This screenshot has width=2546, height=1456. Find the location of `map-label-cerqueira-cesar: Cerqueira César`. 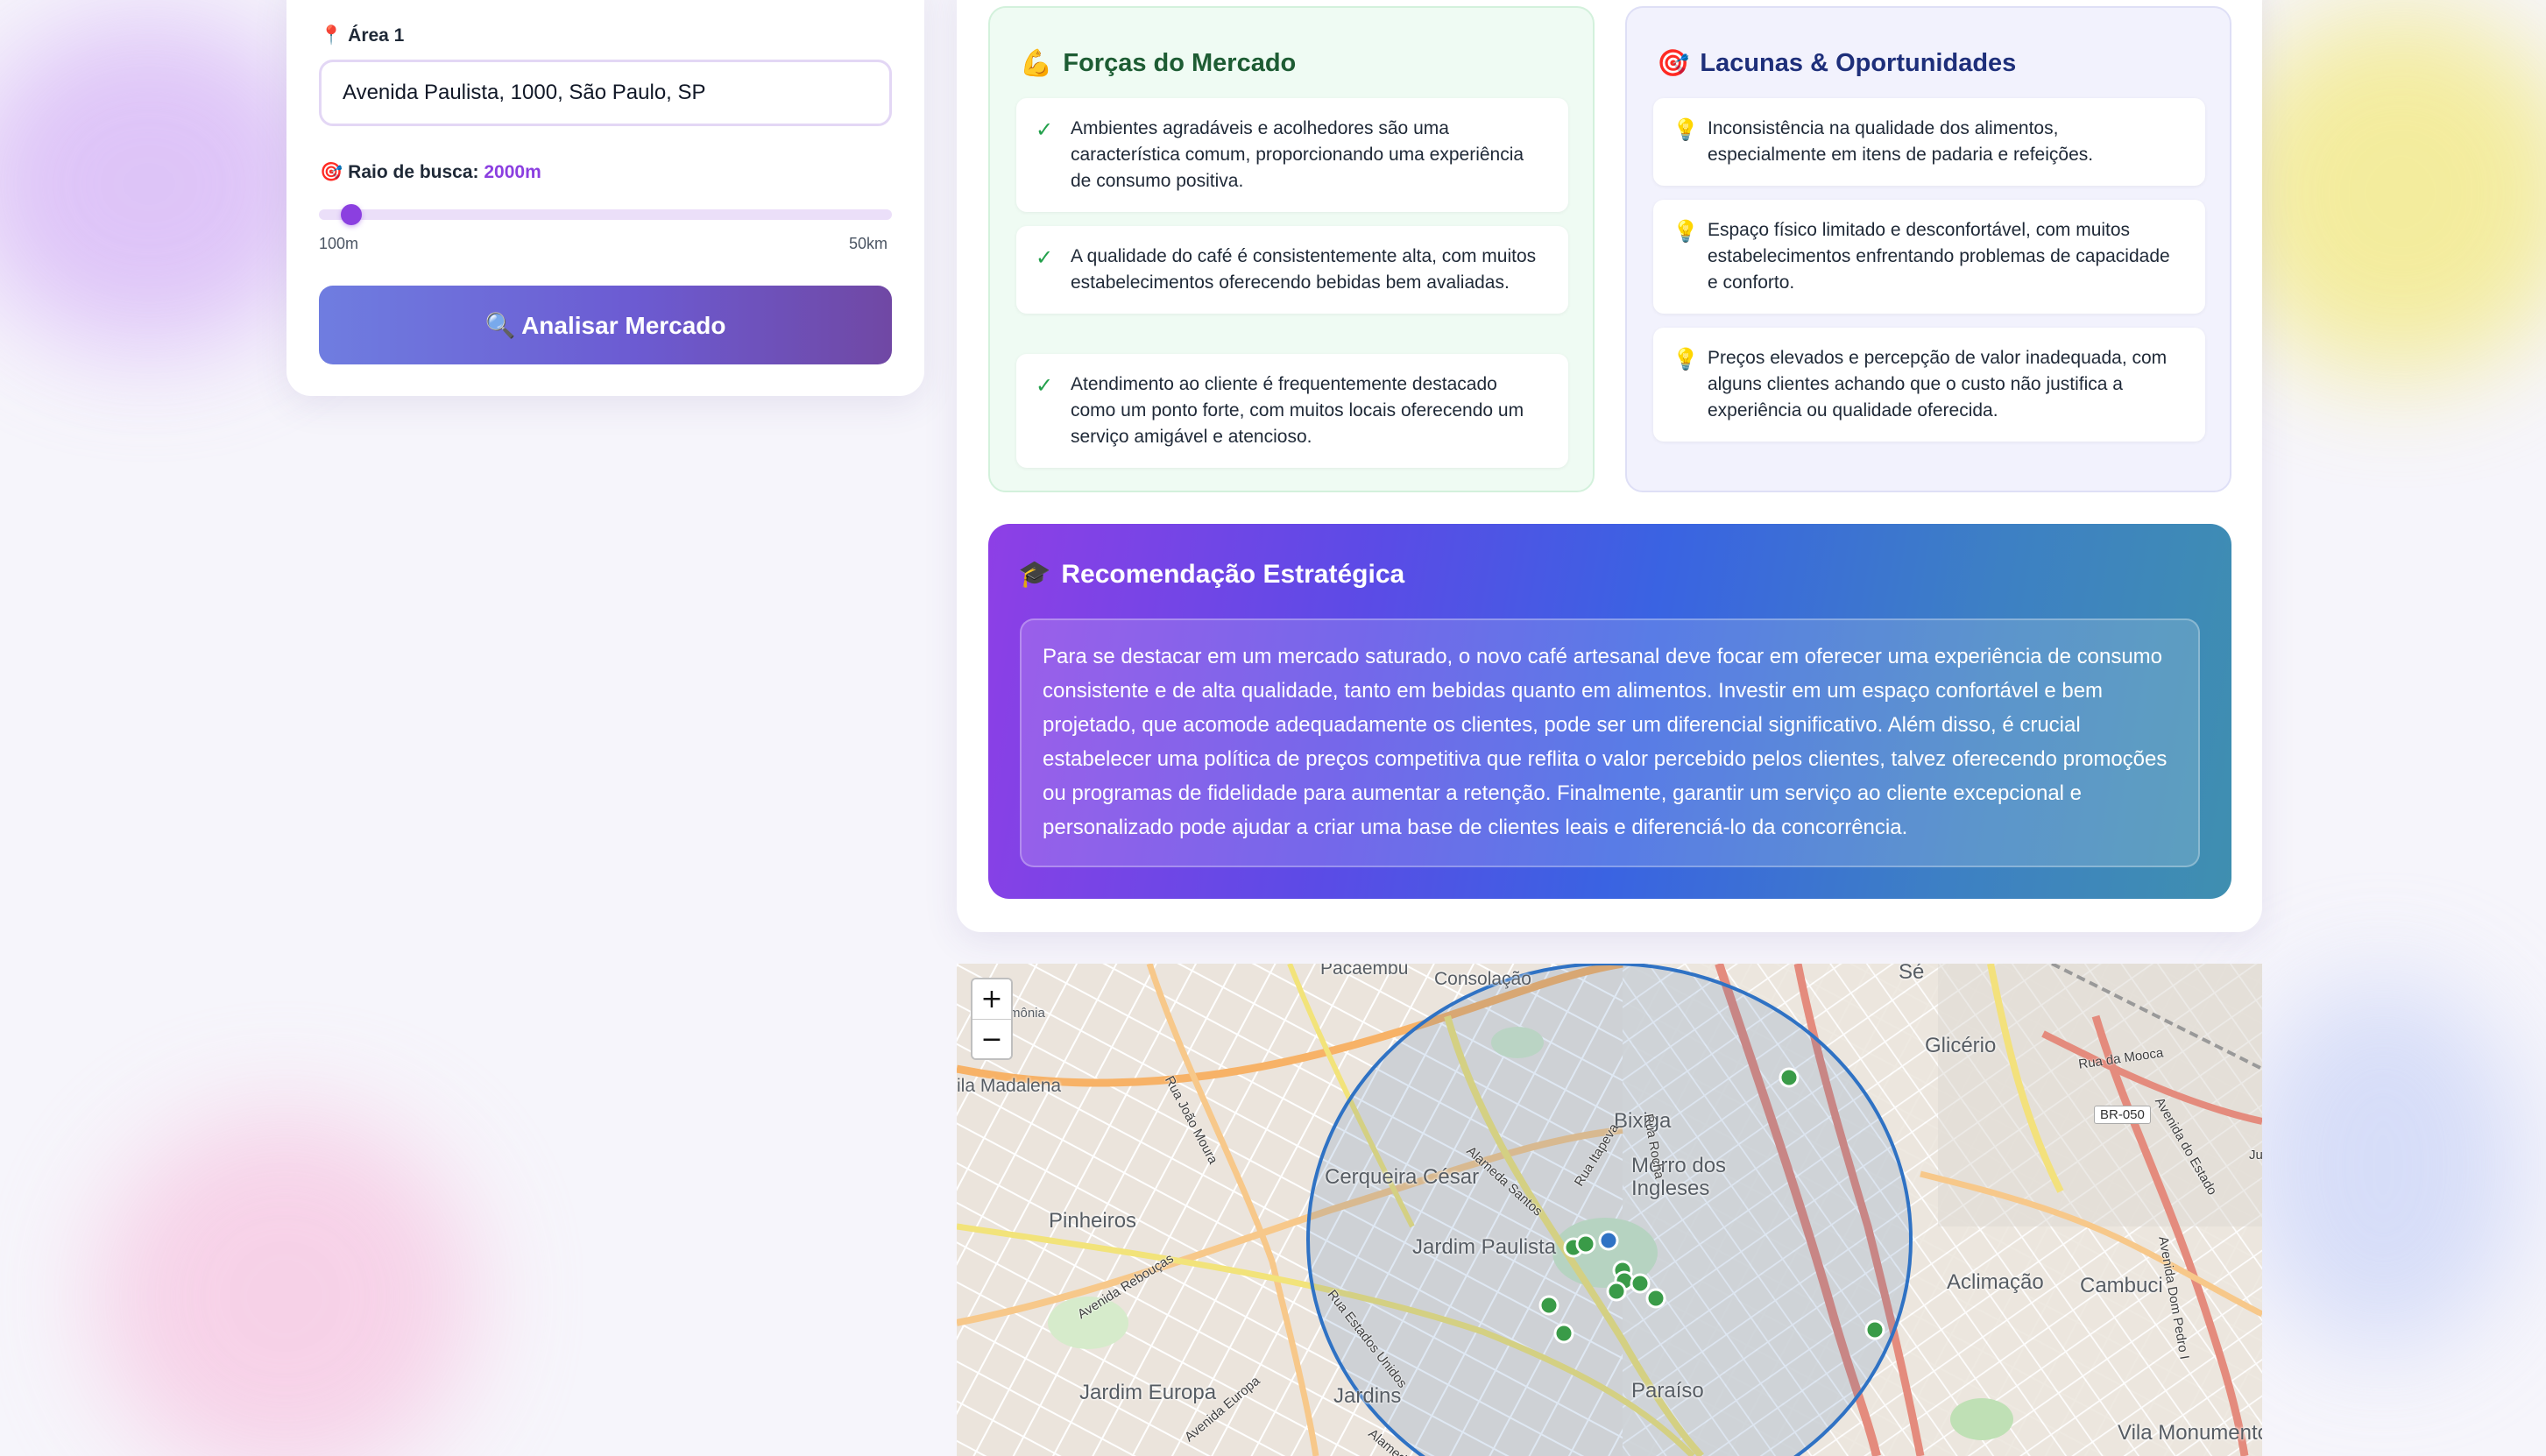

map-label-cerqueira-cesar: Cerqueira César is located at coordinates (1402, 1177).